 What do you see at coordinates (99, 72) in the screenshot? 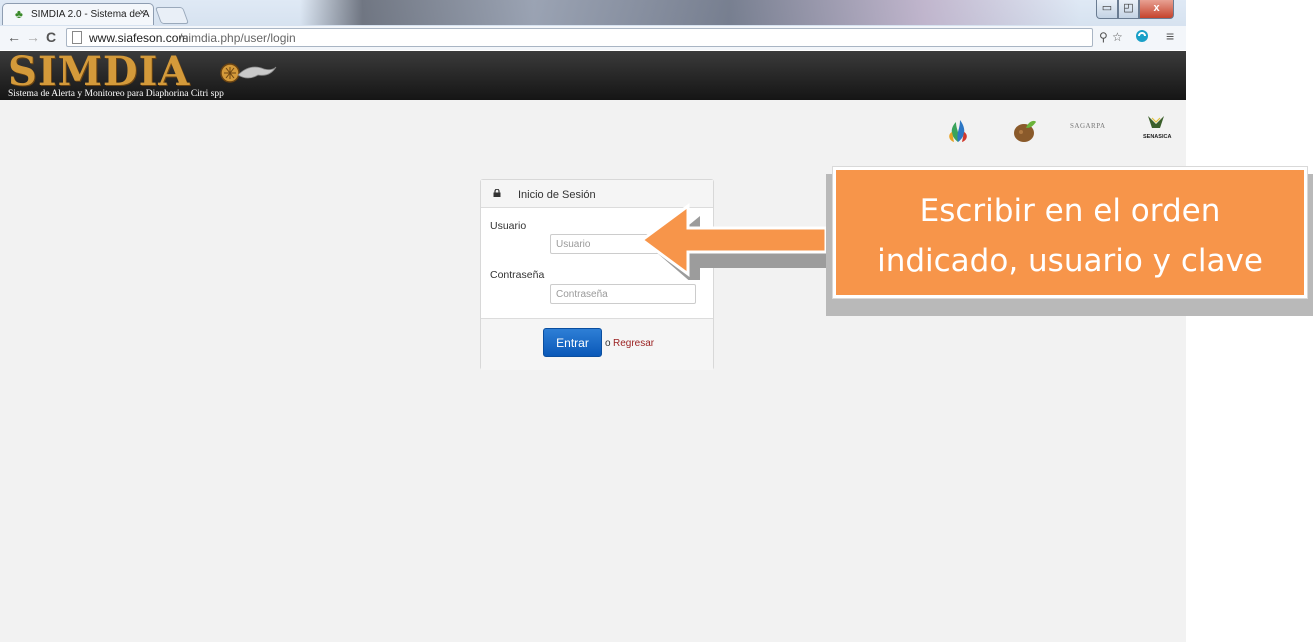
I see `site-logo: SIMDIA` at bounding box center [99, 72].